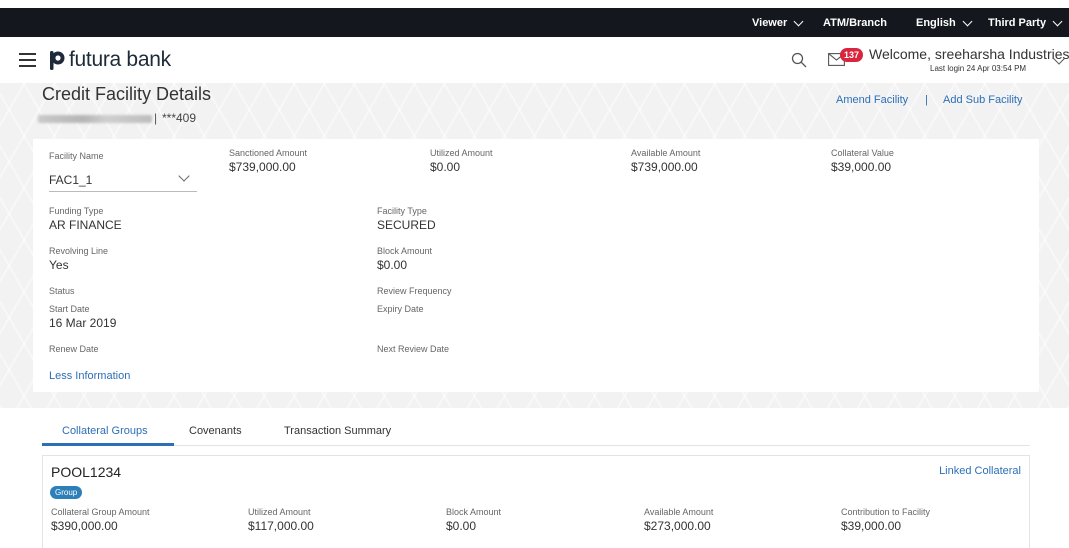  What do you see at coordinates (969, 54) in the screenshot?
I see `welcome-text: Welcome, sreeharsha Industries2` at bounding box center [969, 54].